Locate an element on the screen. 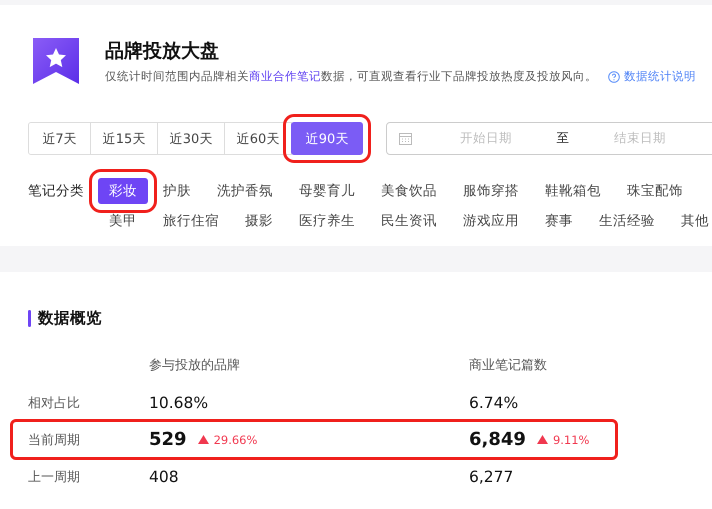 This screenshot has height=509, width=712. date-range-field: 开始日期 至 结束日期 is located at coordinates (549, 138).